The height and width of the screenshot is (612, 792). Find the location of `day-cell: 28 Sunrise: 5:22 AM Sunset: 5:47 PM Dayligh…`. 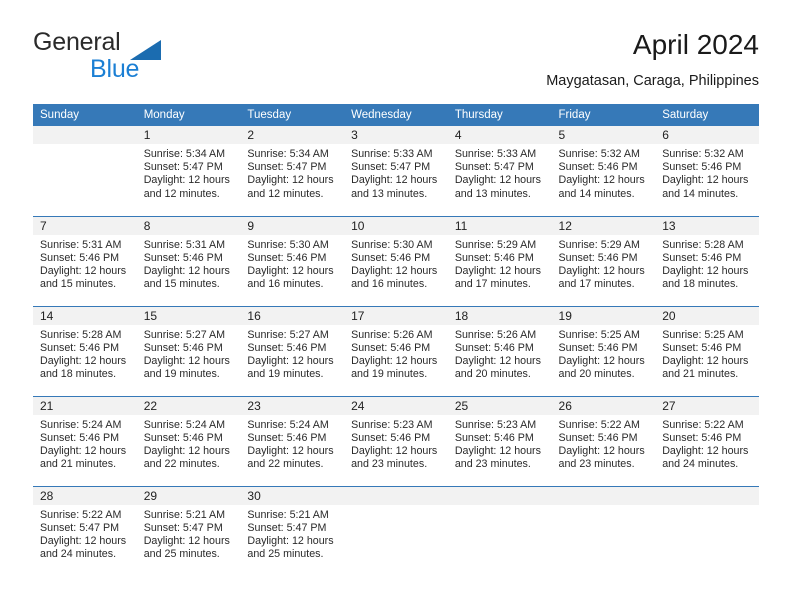

day-cell: 28 Sunrise: 5:22 AM Sunset: 5:47 PM Dayligh… is located at coordinates (85, 530).